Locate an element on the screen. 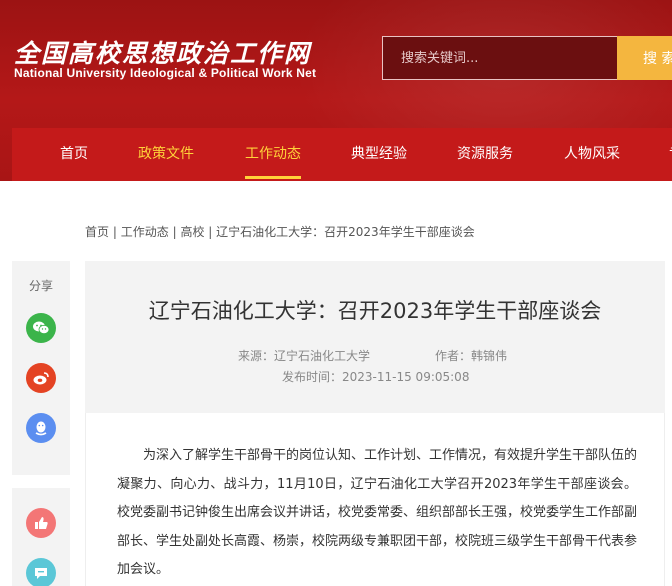 The height and width of the screenshot is (586, 672). qq-icon is located at coordinates (41, 428).